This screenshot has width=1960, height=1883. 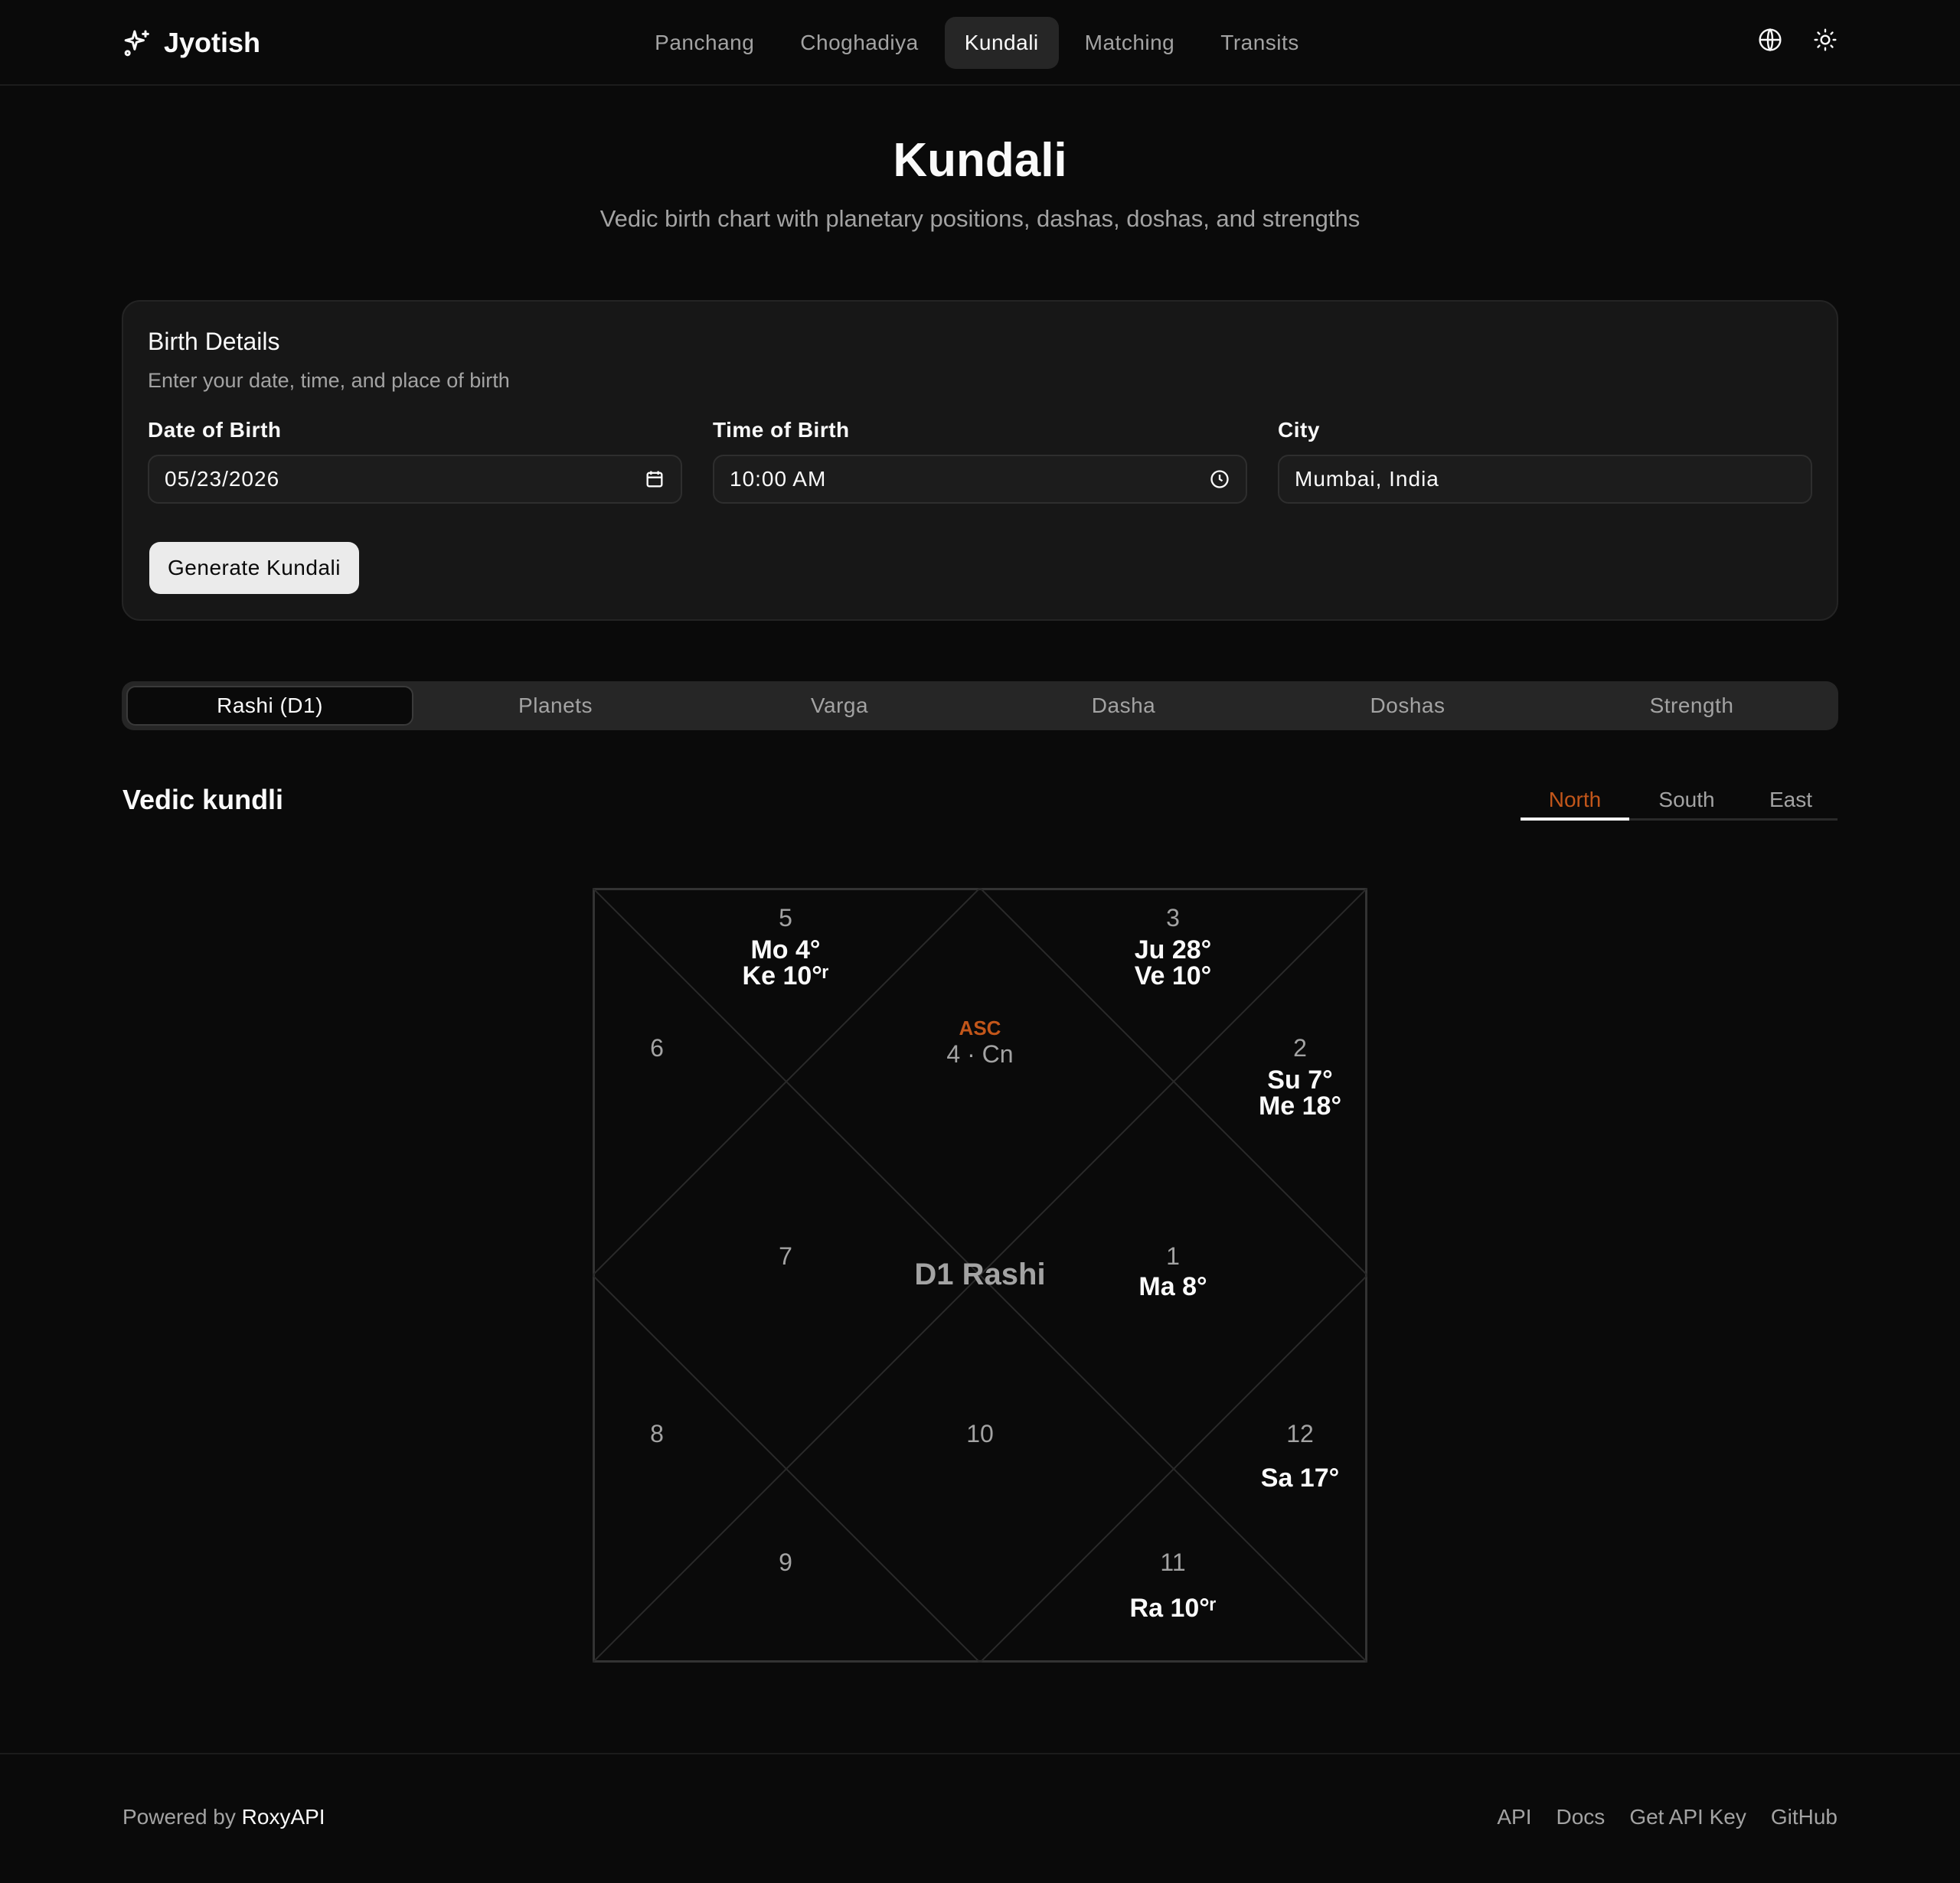 I want to click on city-field: City Mumbai, India, so click(x=1545, y=461).